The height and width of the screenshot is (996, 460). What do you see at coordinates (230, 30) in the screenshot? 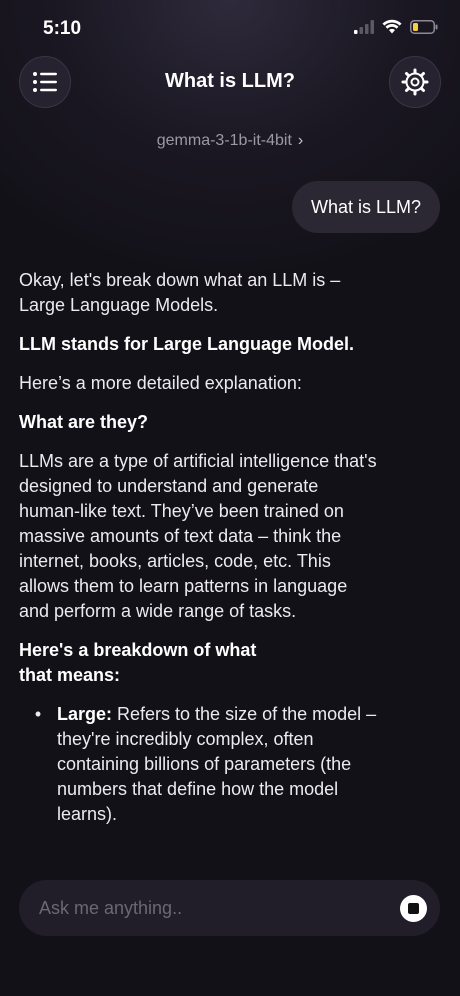
I see `status-bar: 5:10` at bounding box center [230, 30].